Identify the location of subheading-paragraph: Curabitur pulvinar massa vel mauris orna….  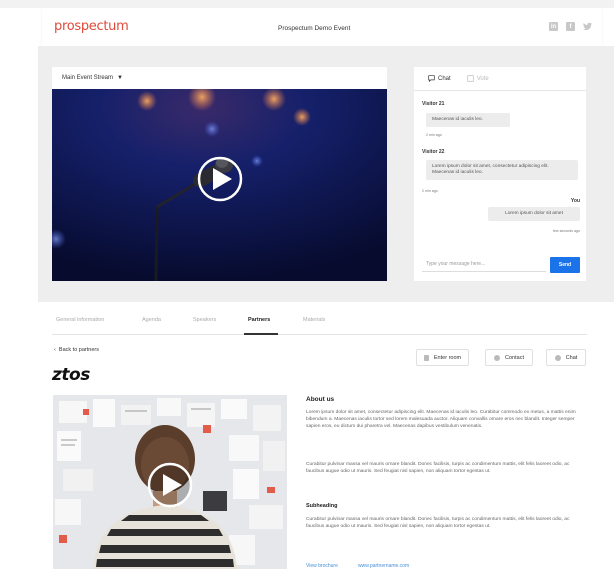
(438, 523).